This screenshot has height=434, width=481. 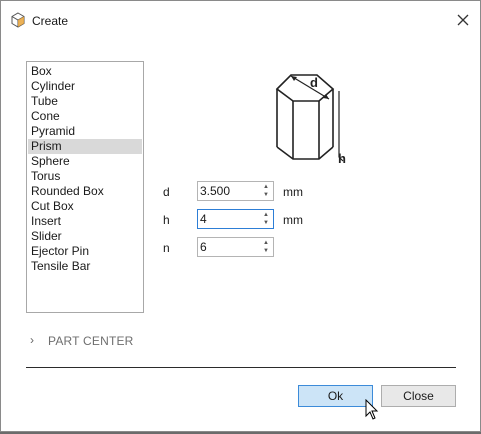 I want to click on diagram-label-d: d, so click(x=314, y=82).